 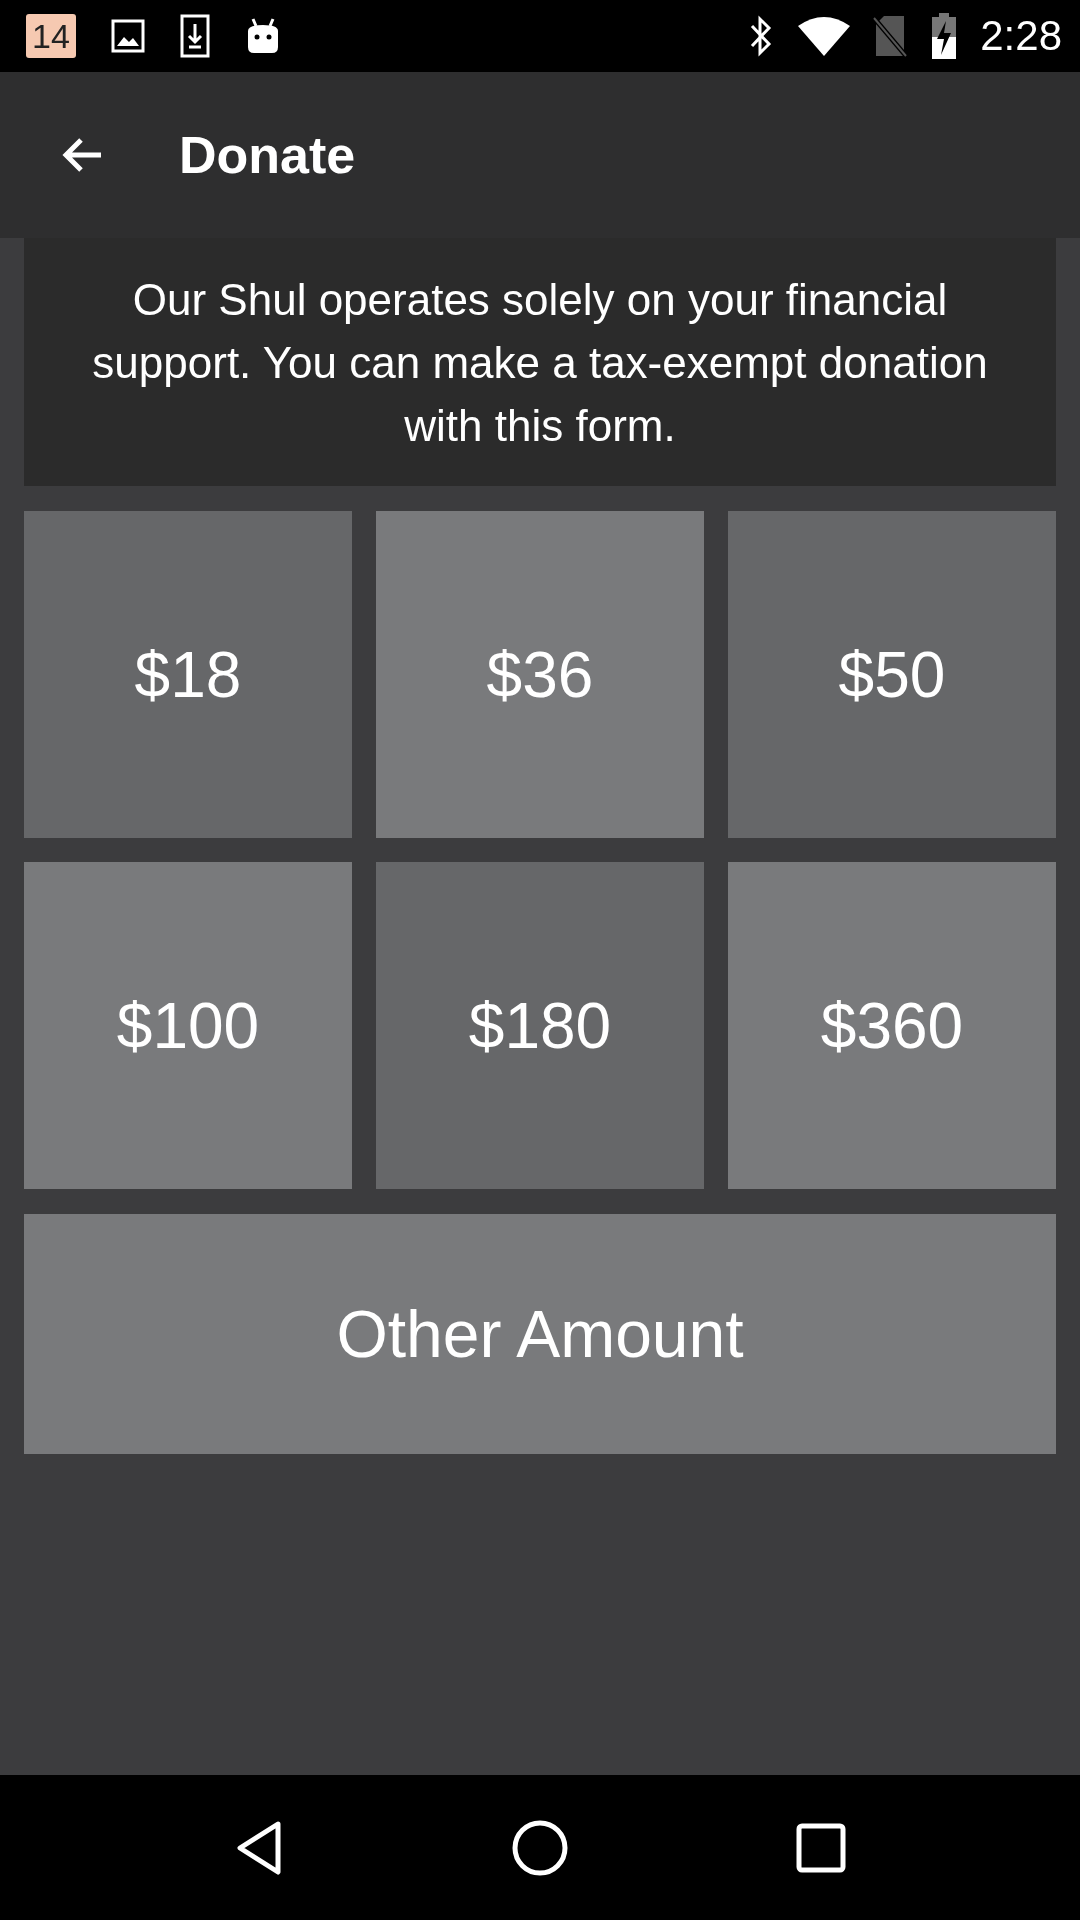 I want to click on intro-text: Our Shul operates solely on your financial support. You can make a tax-exempt donation with this form., so click(x=540, y=362).